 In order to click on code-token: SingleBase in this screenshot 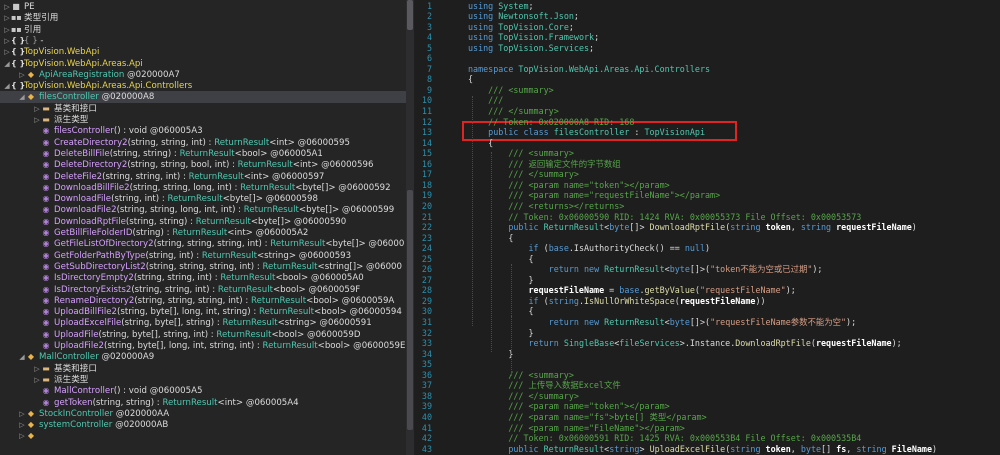, I will do `click(589, 343)`.